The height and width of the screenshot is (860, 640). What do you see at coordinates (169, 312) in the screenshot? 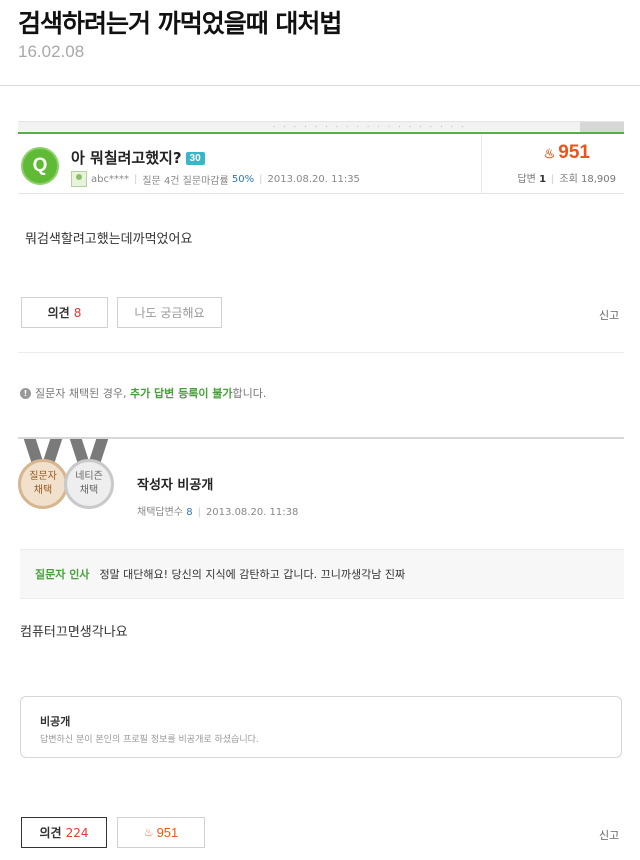
I see `me-too-curious-button: 나도 궁금해요` at bounding box center [169, 312].